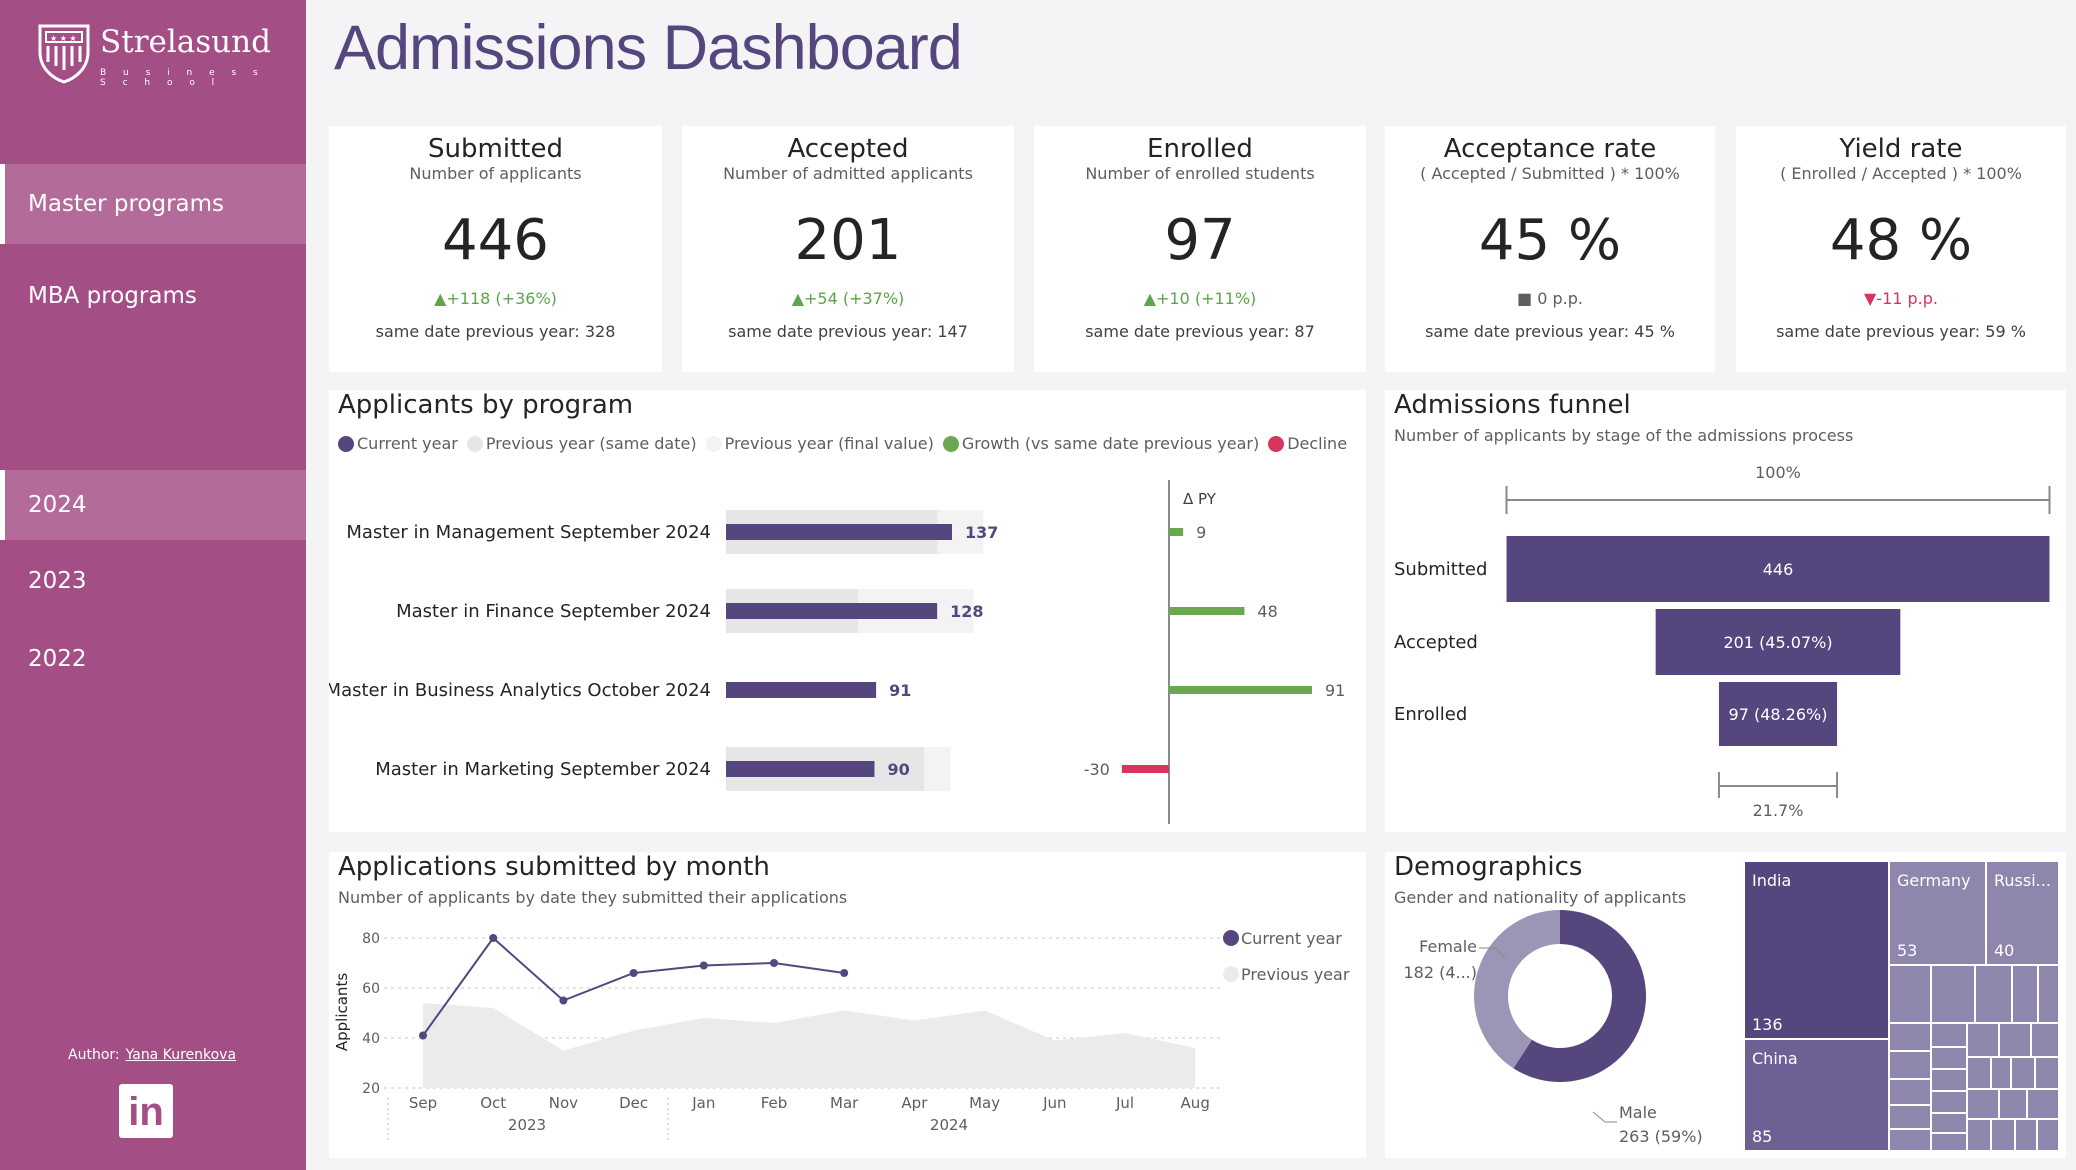 This screenshot has width=2076, height=1170. What do you see at coordinates (949, 1125) in the screenshot?
I see `x-year-label: 2024` at bounding box center [949, 1125].